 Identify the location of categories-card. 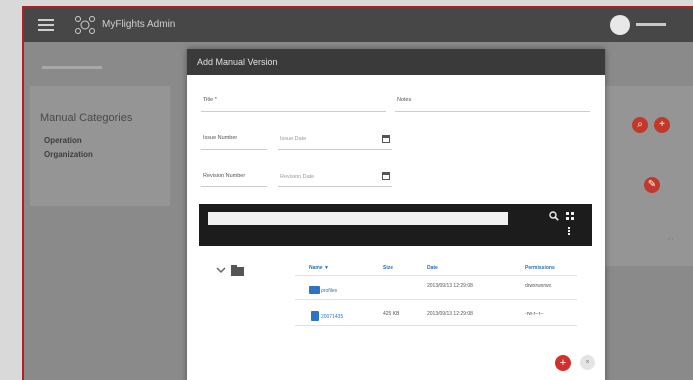
(100, 146).